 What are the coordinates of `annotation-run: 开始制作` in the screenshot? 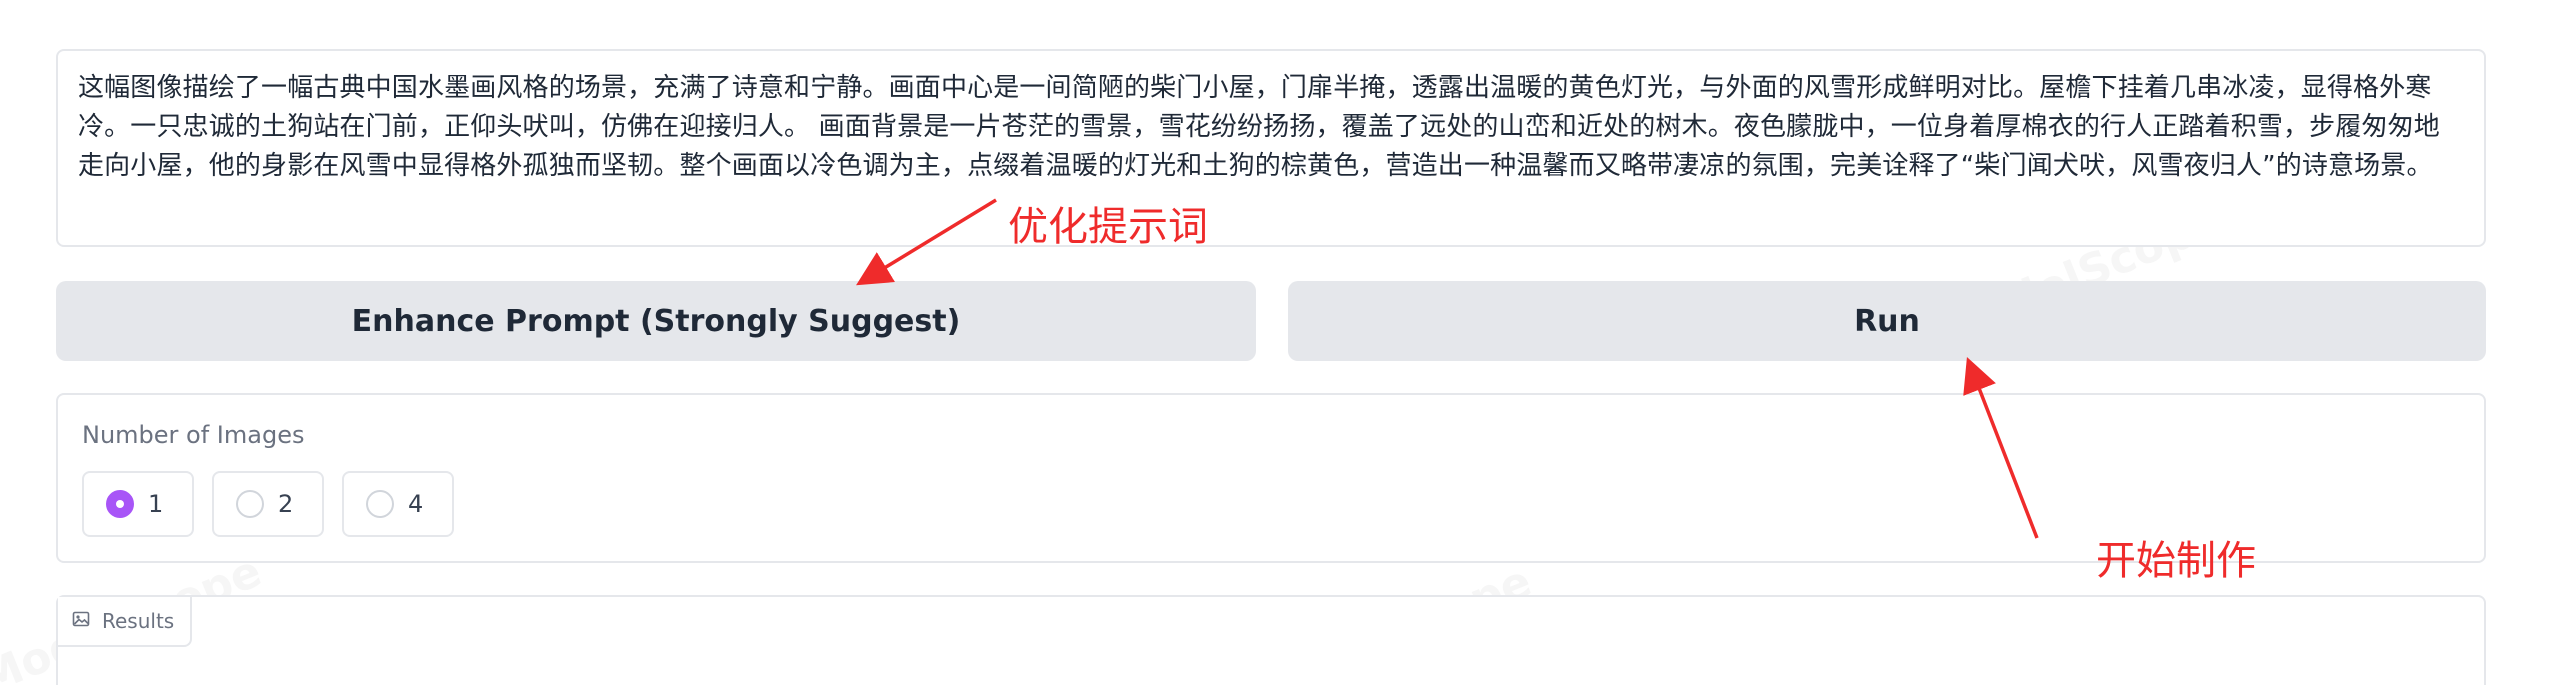 It's located at (2176, 561).